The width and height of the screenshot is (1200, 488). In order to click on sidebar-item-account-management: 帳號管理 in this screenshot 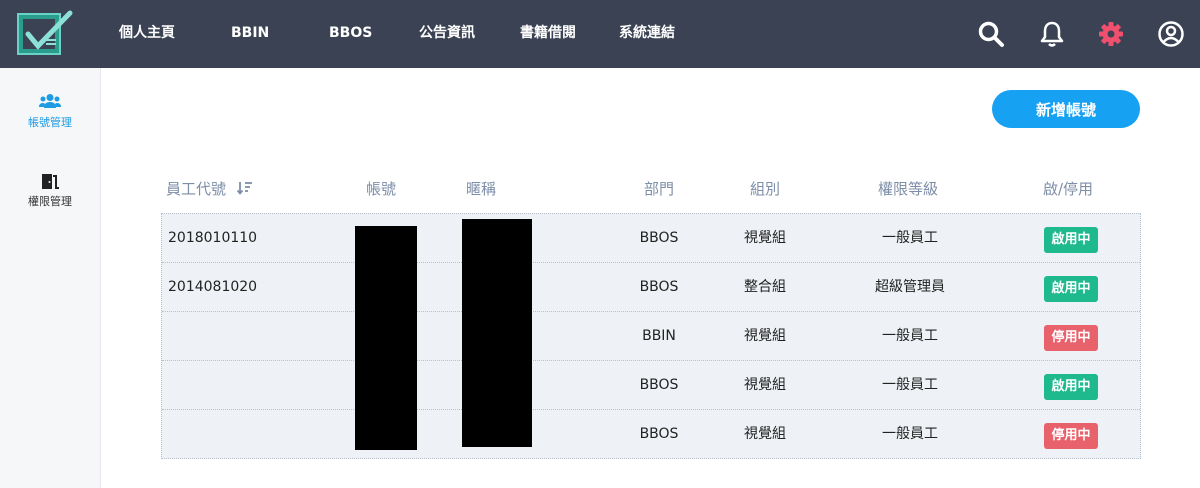, I will do `click(50, 111)`.